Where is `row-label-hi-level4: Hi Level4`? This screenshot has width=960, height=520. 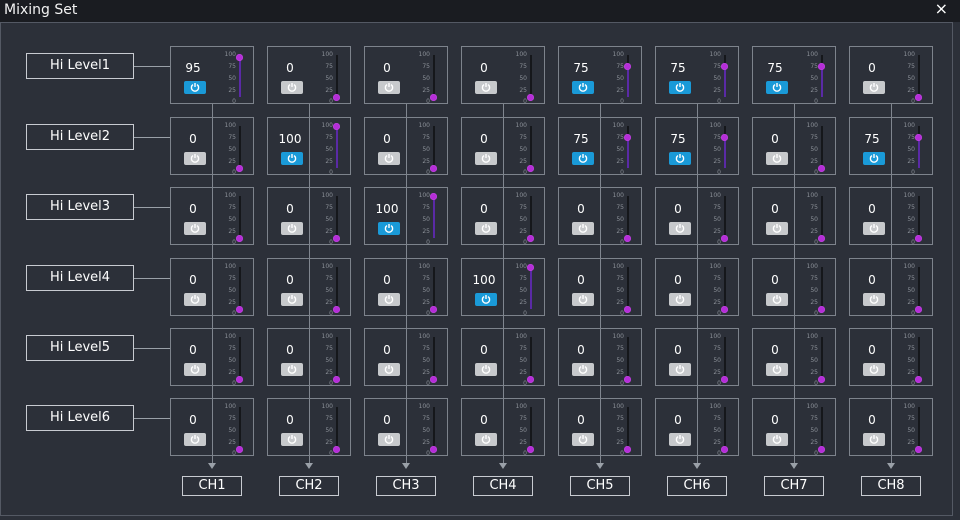 row-label-hi-level4: Hi Level4 is located at coordinates (80, 278).